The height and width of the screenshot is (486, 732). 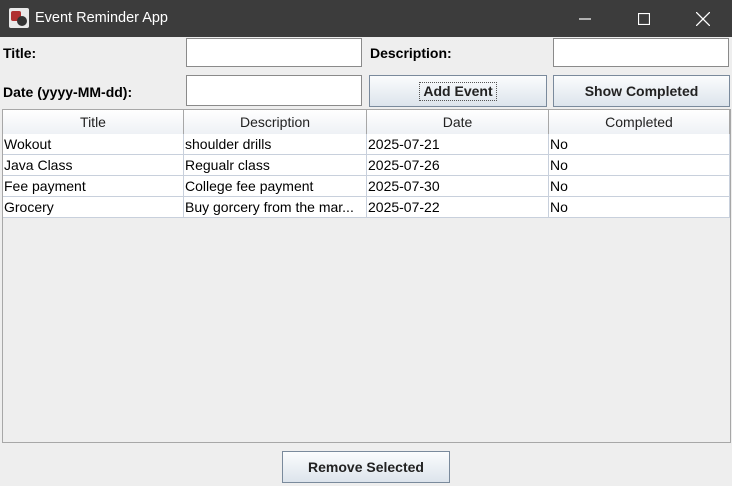 What do you see at coordinates (275, 144) in the screenshot?
I see `cell-description: shoulder drills` at bounding box center [275, 144].